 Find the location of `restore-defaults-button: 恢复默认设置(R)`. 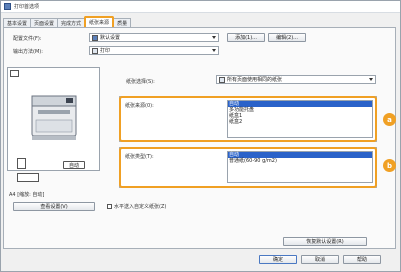

restore-defaults-button: 恢复默认设置(R) is located at coordinates (325, 241).